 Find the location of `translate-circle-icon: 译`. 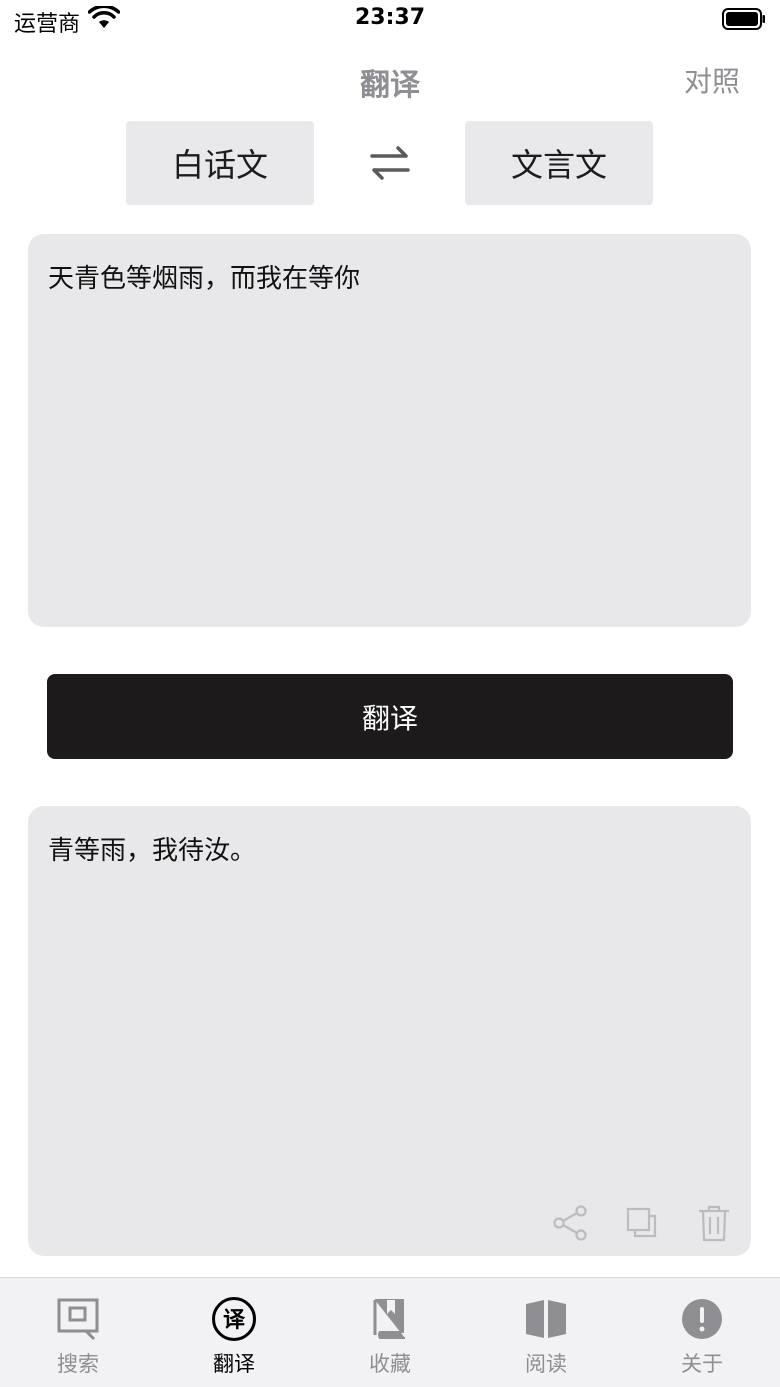

translate-circle-icon: 译 is located at coordinates (234, 1319).